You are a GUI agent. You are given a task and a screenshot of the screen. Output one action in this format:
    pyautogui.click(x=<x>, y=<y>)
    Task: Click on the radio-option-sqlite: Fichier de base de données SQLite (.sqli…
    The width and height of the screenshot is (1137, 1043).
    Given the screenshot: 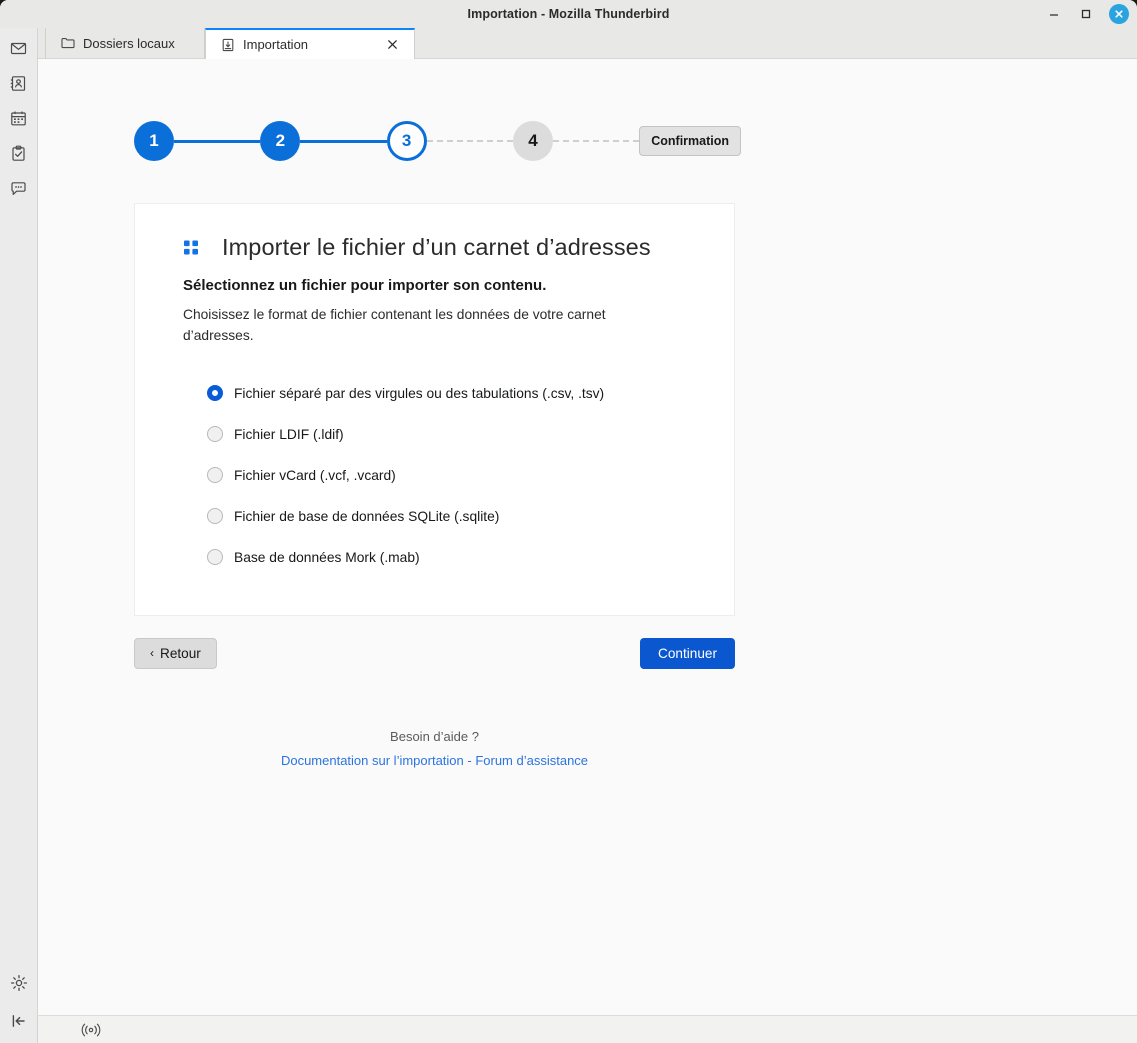 What is the action you would take?
    pyautogui.click(x=458, y=516)
    